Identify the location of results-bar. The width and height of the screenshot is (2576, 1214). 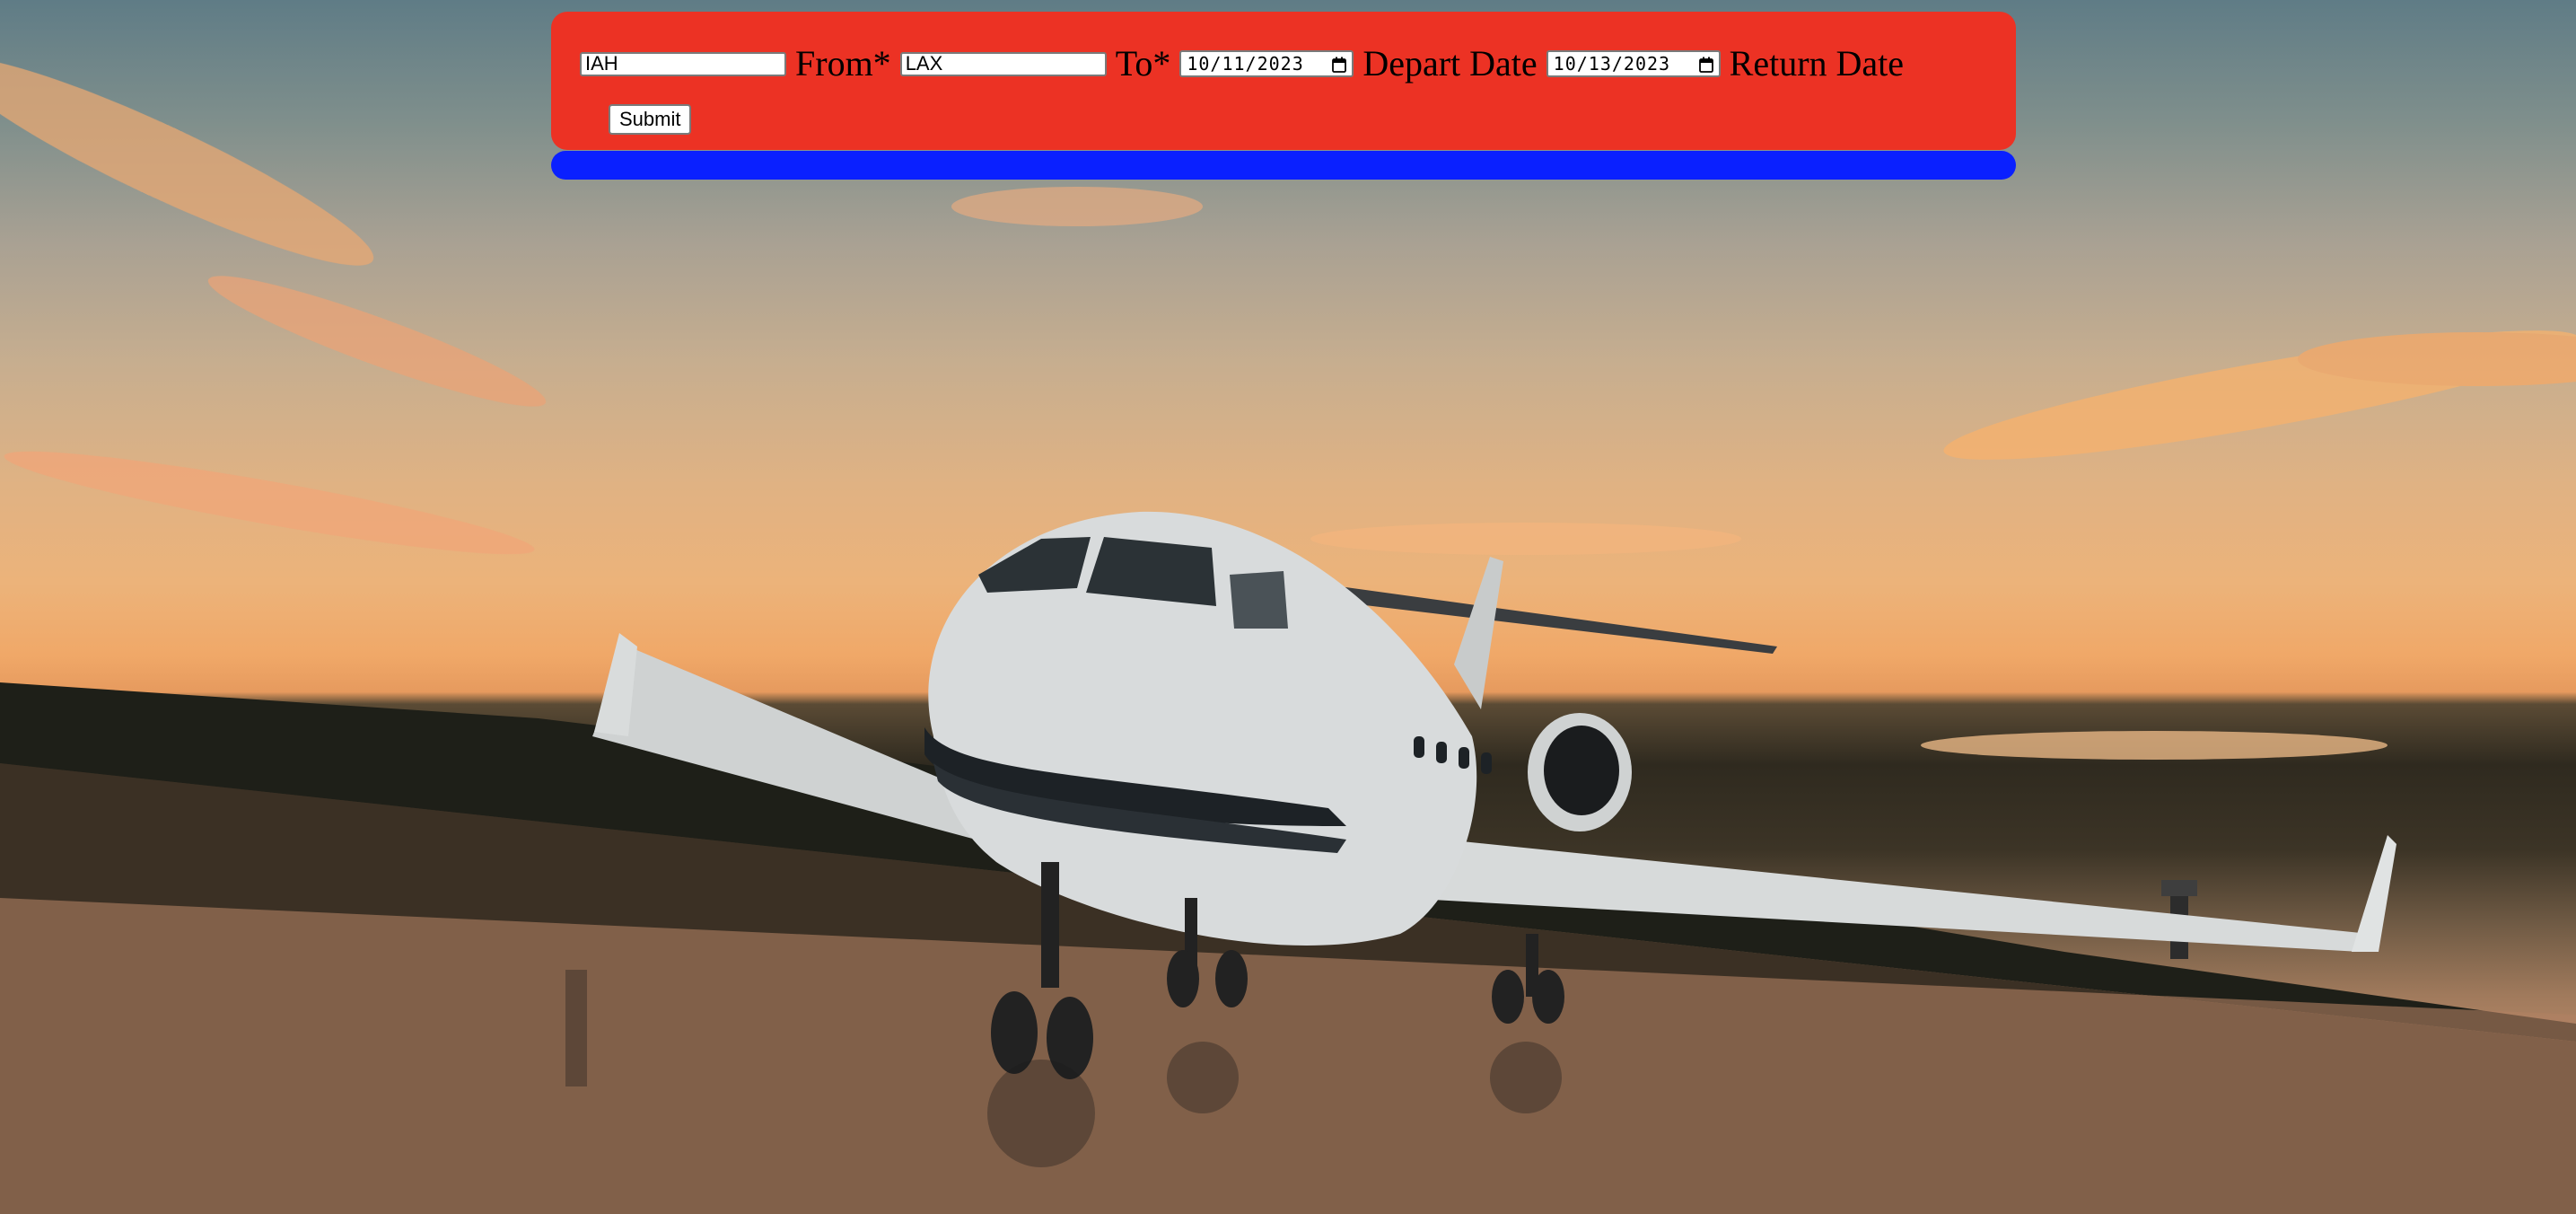
(1283, 165).